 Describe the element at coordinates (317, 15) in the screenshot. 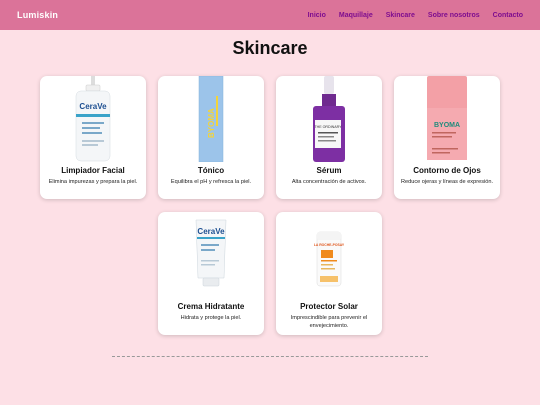

I see `nav-link-inicio: Inicio` at that location.